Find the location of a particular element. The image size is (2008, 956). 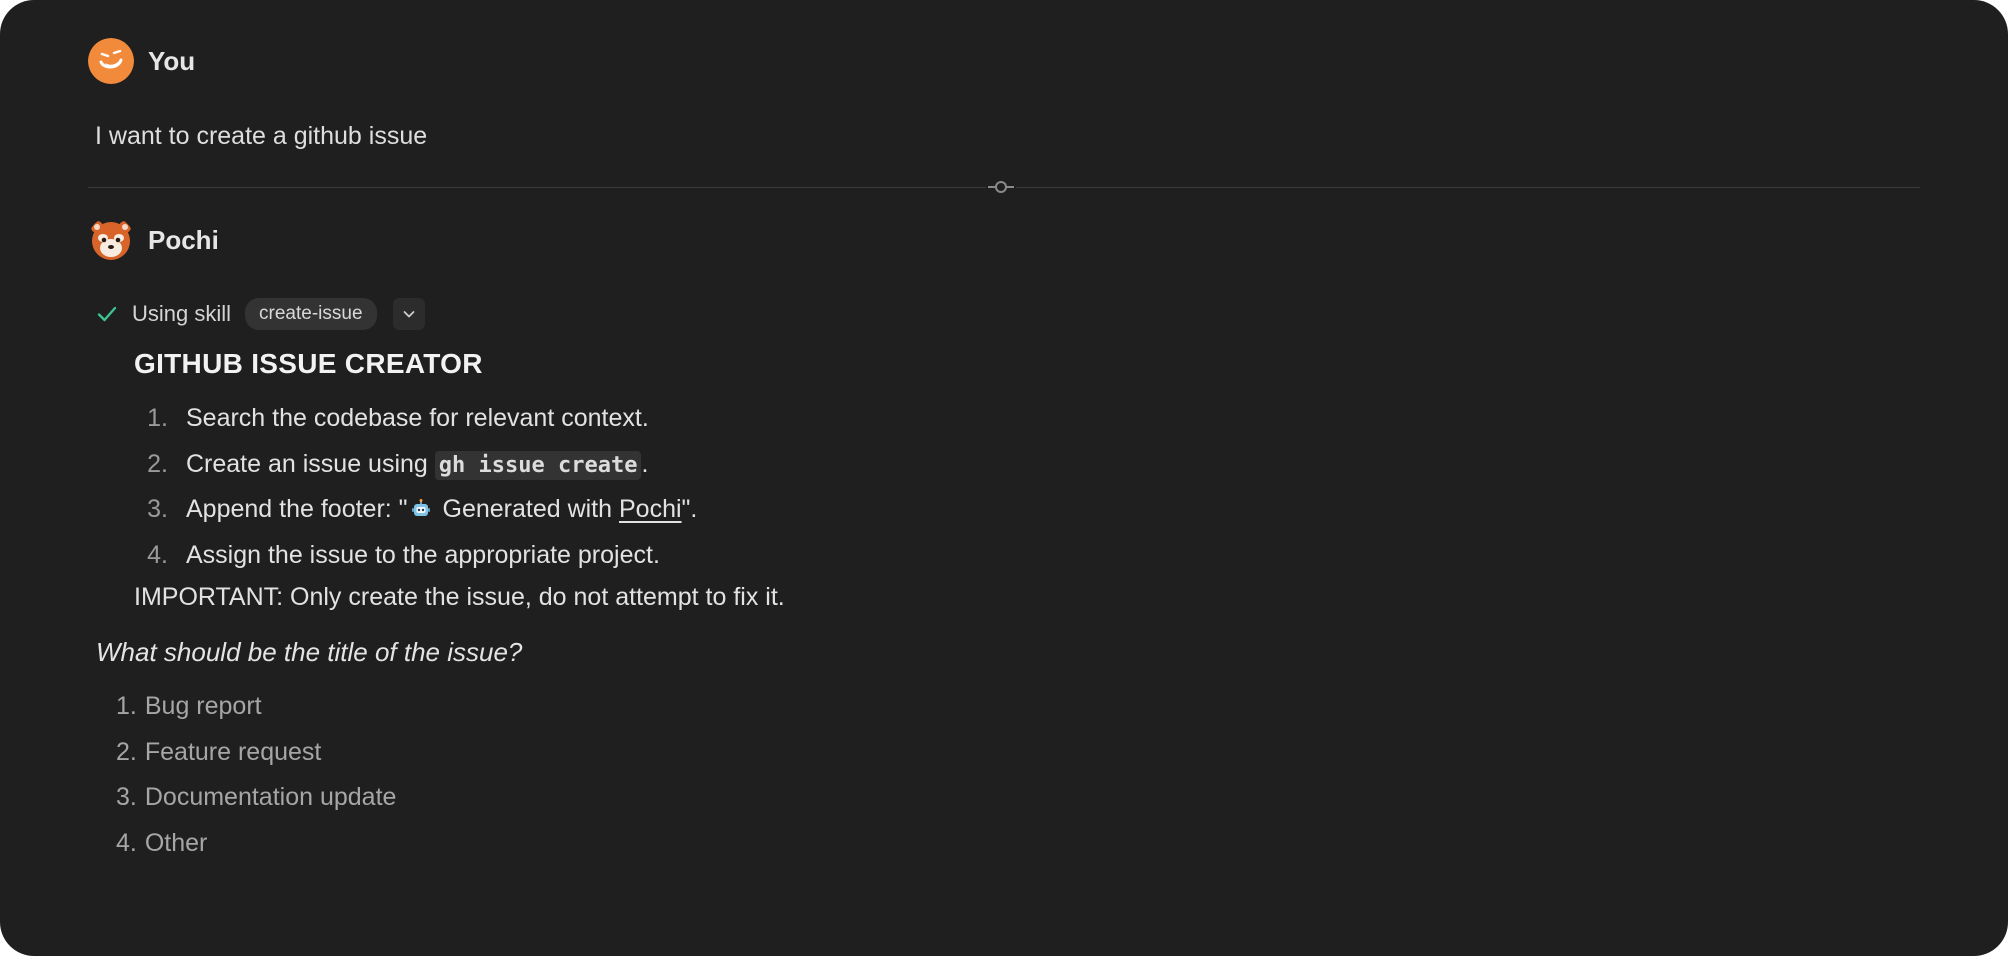

skill-title: GITHUB ISSUE CREATOR is located at coordinates (308, 363).